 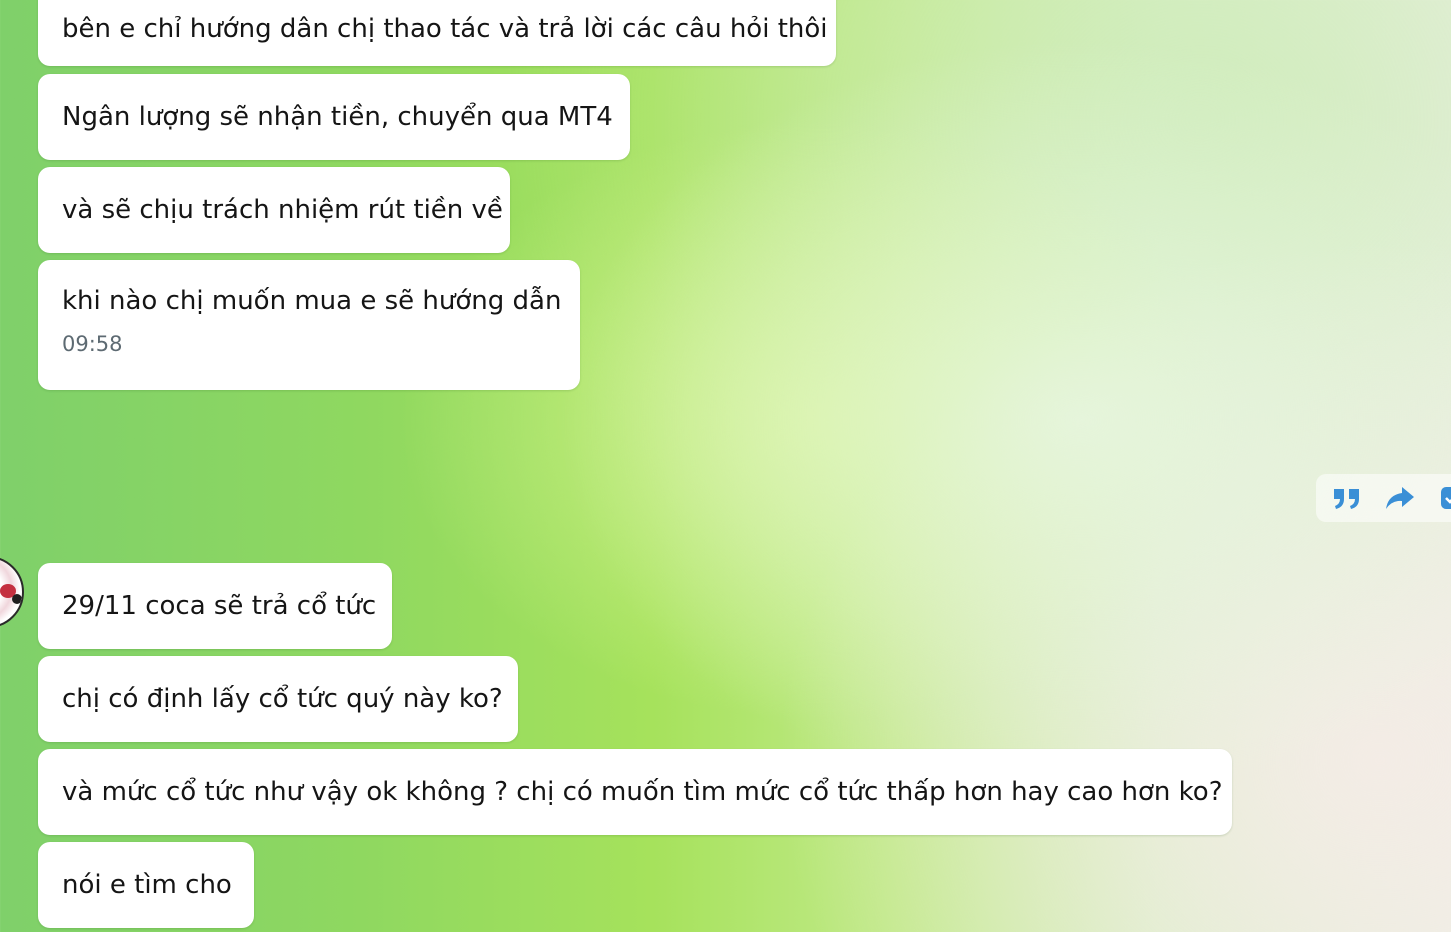 I want to click on quote-icon, so click(x=1347, y=498).